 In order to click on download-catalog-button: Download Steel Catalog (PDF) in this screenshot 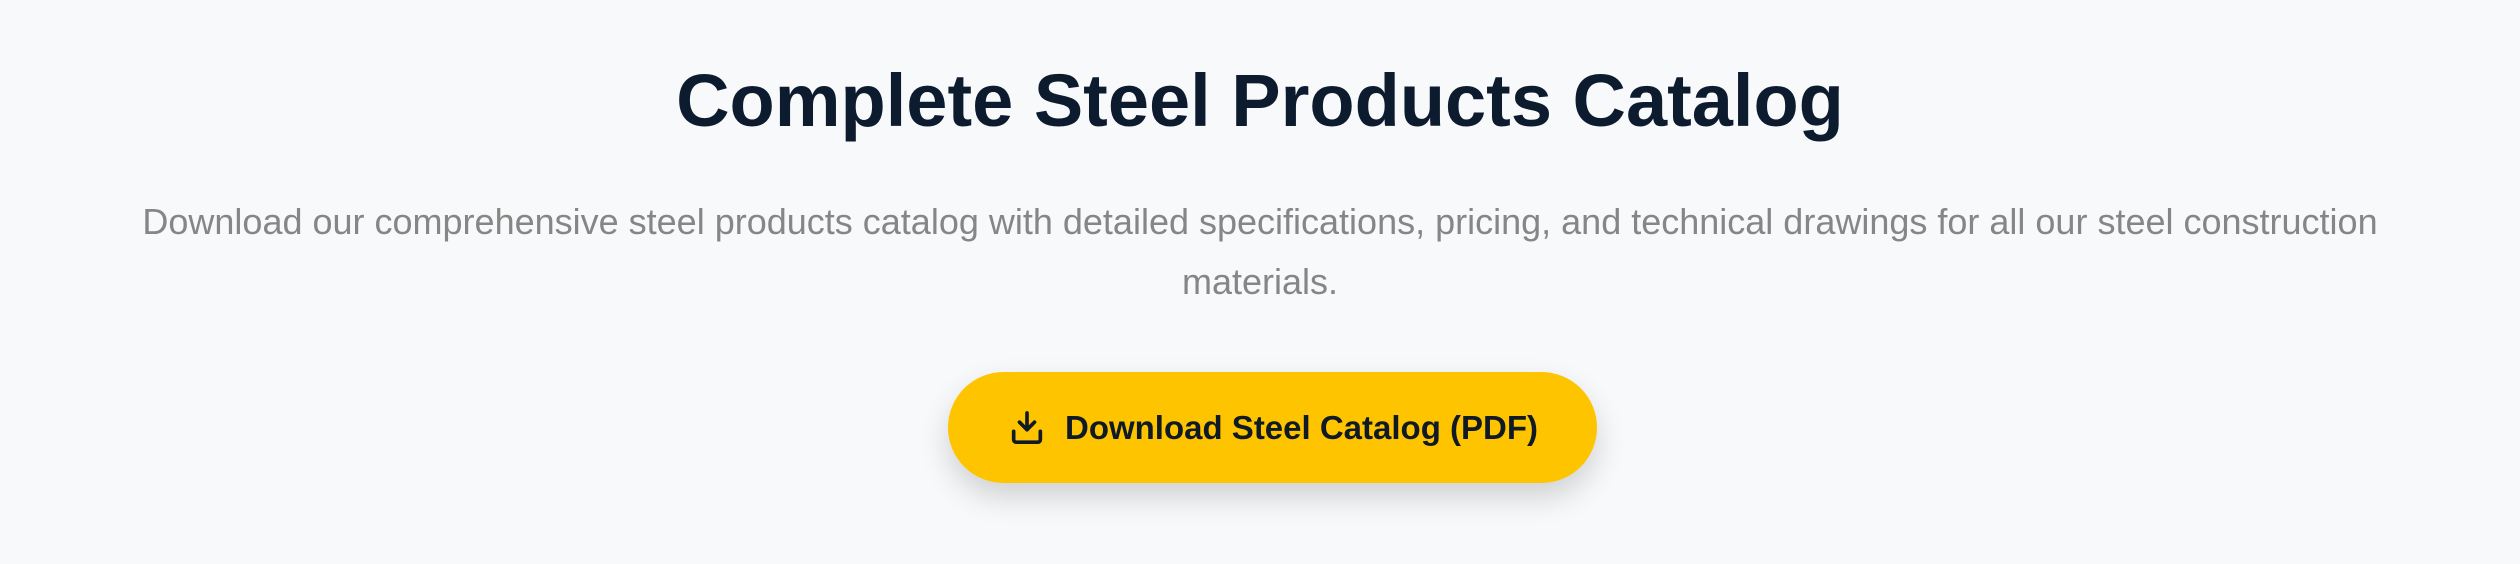, I will do `click(1272, 427)`.